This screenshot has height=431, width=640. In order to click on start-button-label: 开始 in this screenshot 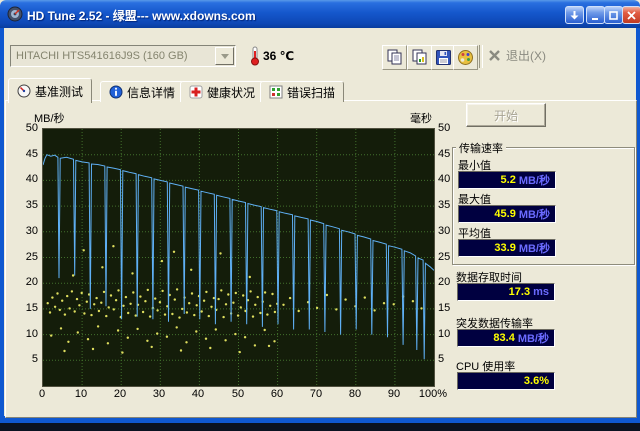, I will do `click(505, 115)`.